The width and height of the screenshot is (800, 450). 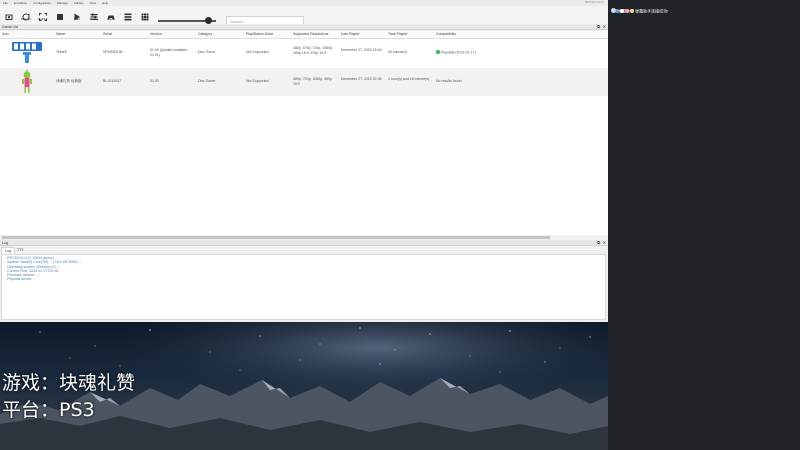 I want to click on fullscreen-button: FullScr, so click(x=43, y=15).